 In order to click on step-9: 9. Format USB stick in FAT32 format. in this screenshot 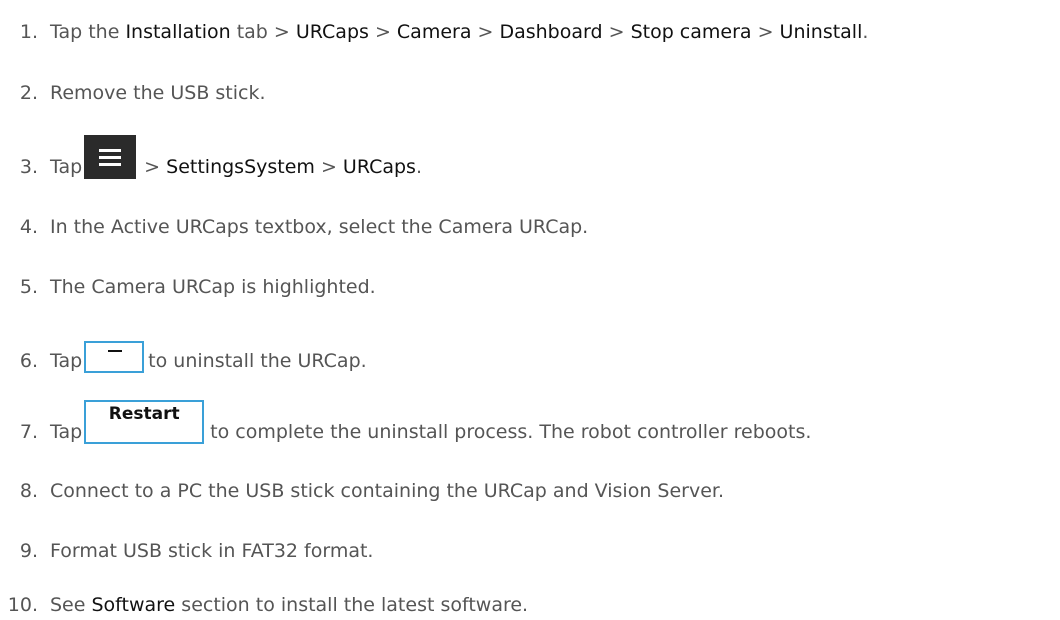, I will do `click(187, 541)`.